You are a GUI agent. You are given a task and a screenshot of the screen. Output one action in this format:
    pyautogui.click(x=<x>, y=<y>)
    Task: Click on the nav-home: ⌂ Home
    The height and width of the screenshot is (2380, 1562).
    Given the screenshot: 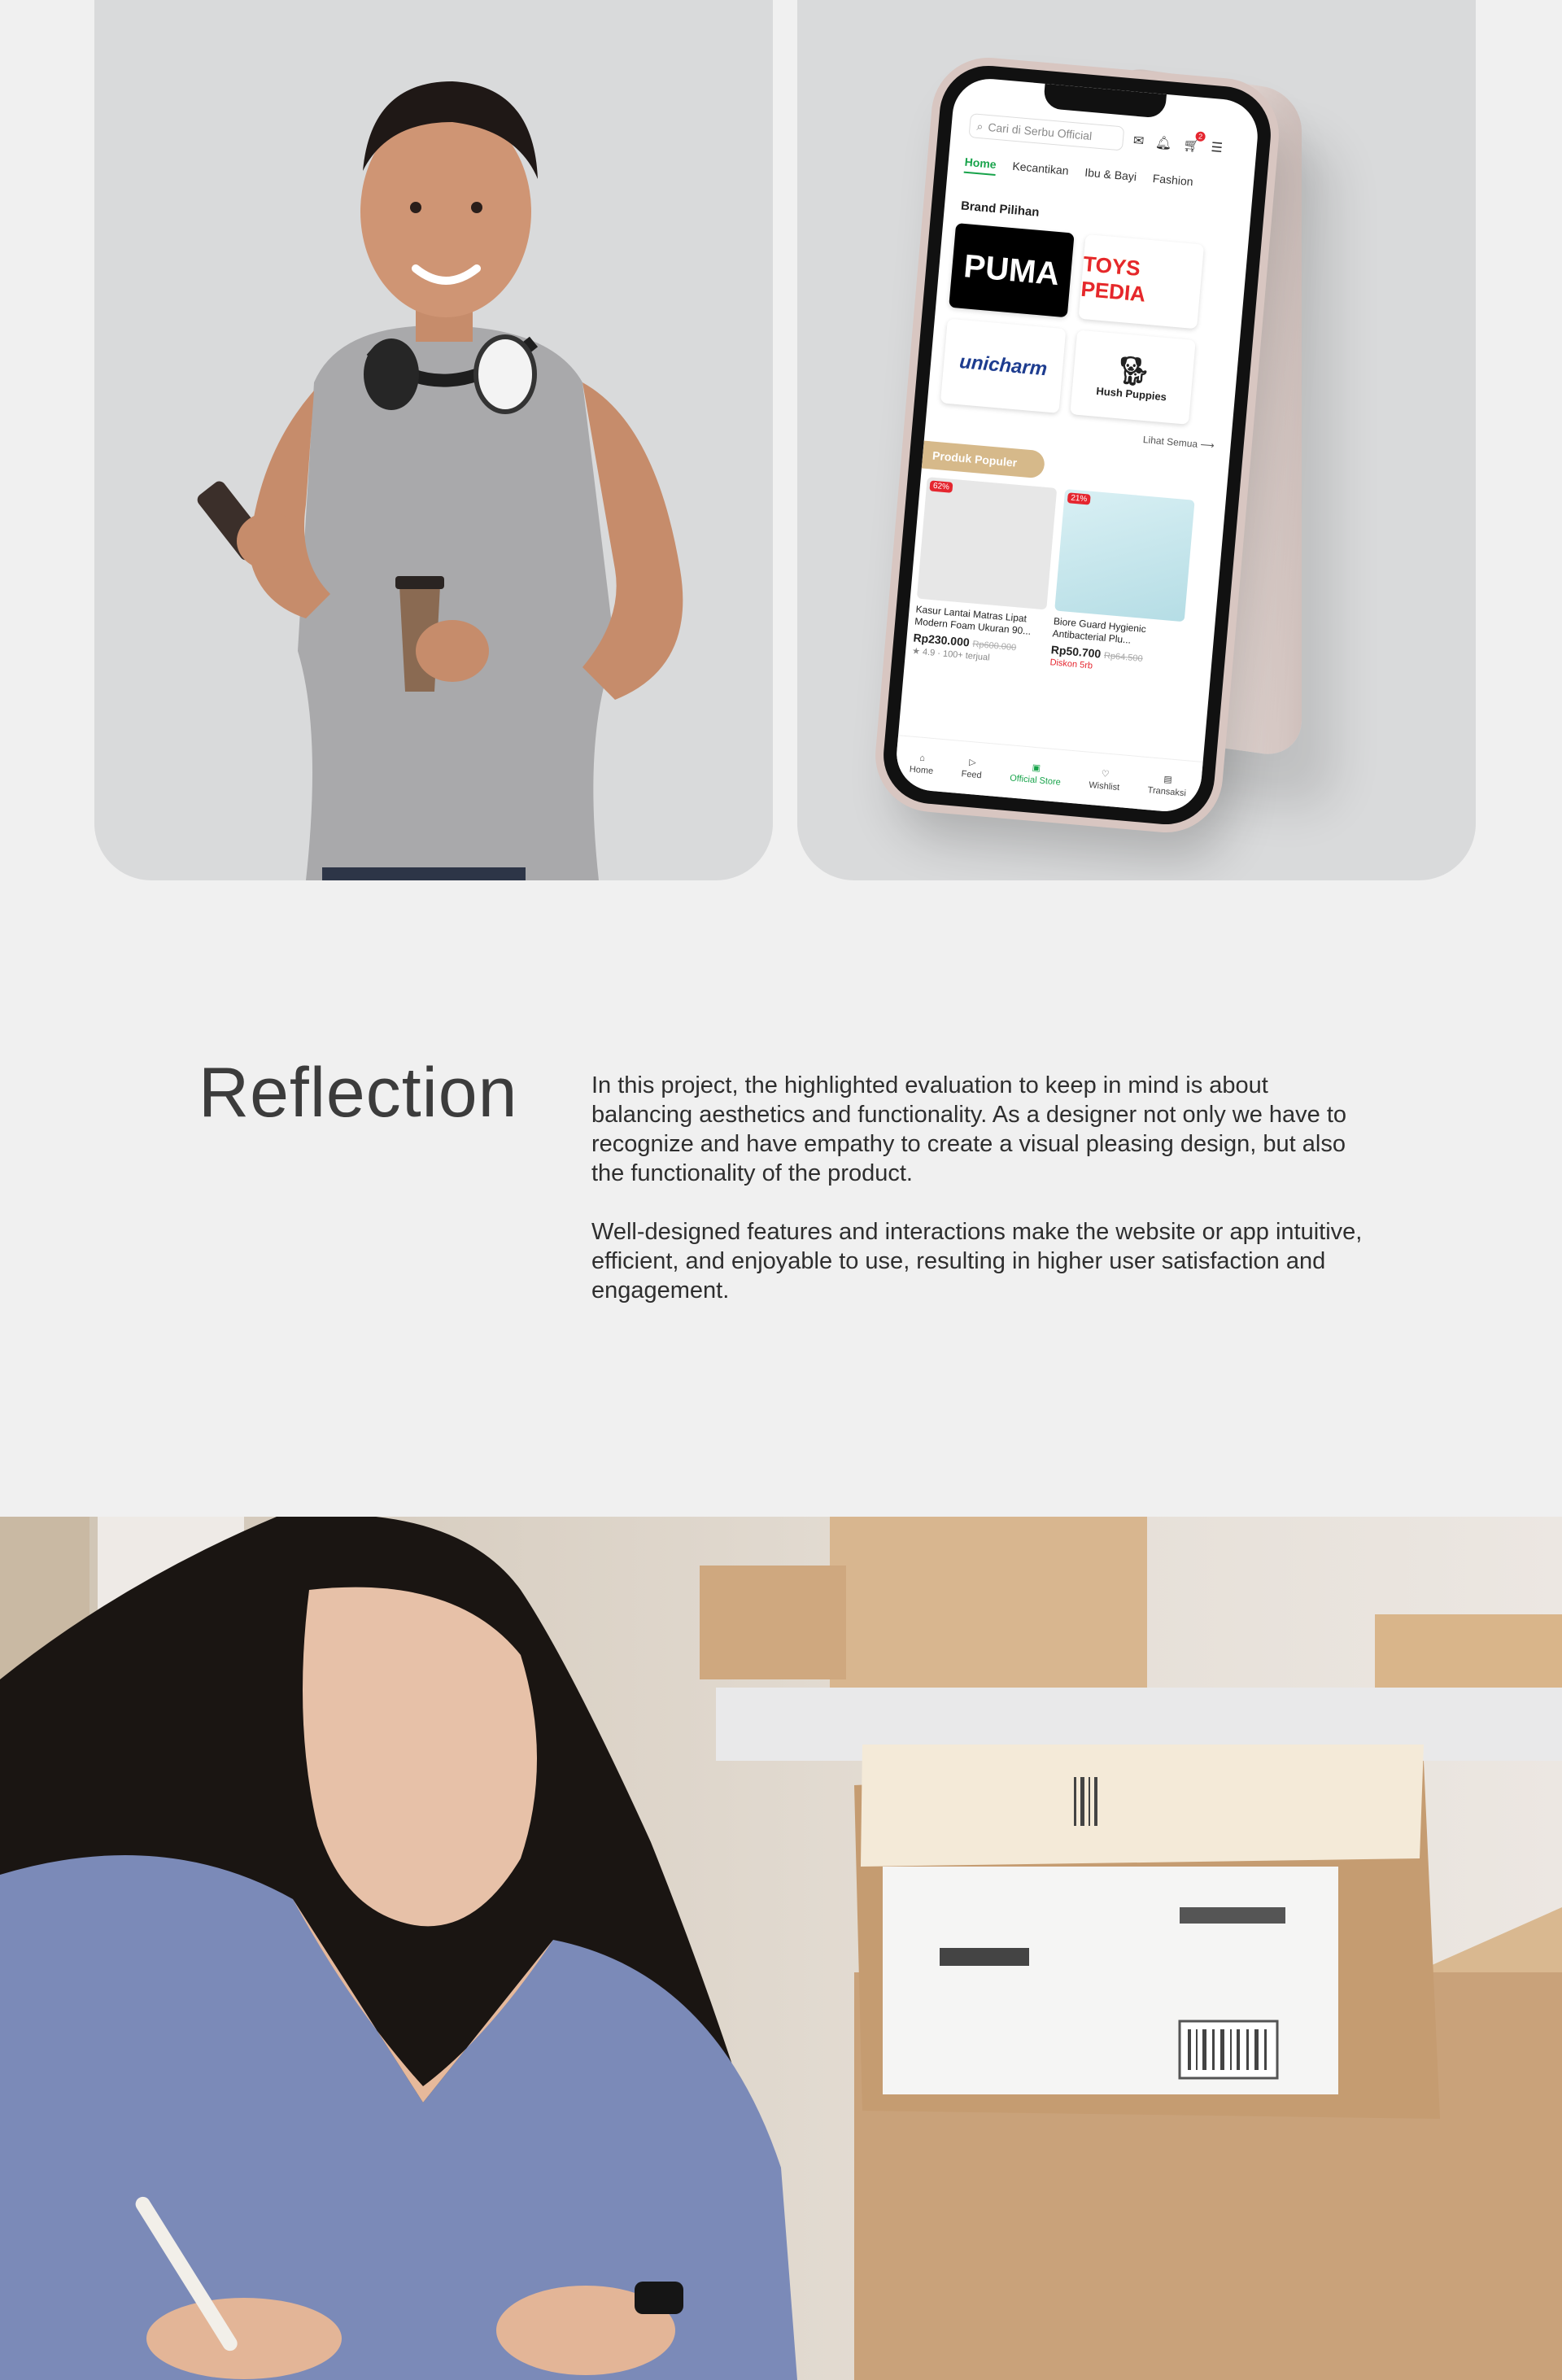 What is the action you would take?
    pyautogui.click(x=922, y=763)
    